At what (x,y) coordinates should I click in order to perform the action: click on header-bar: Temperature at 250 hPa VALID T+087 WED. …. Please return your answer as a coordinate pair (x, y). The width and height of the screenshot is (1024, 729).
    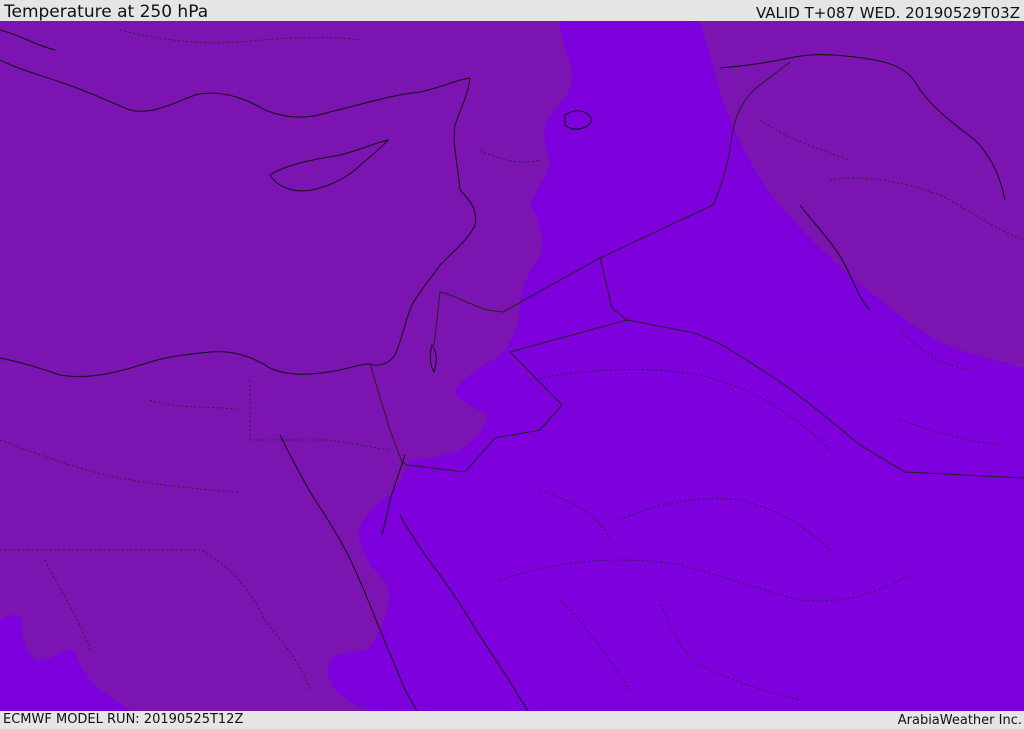
    Looking at the image, I should click on (512, 10).